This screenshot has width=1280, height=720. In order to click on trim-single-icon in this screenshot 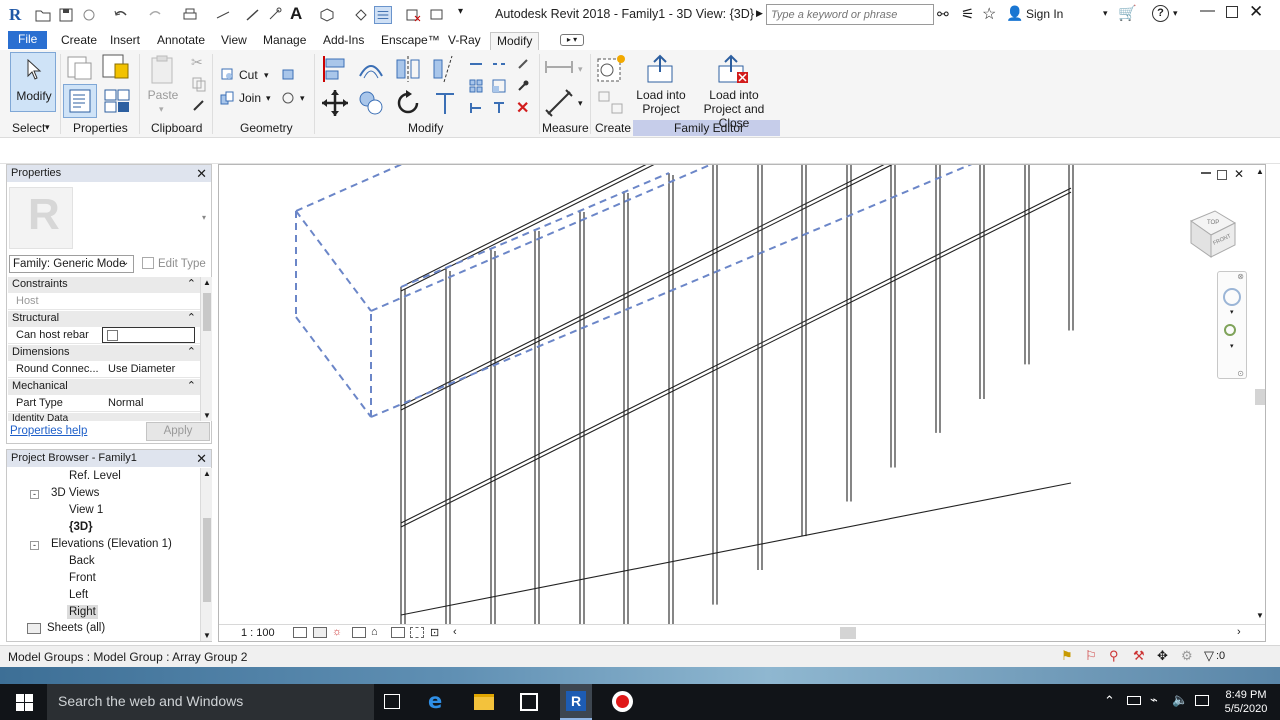, I will do `click(499, 108)`.